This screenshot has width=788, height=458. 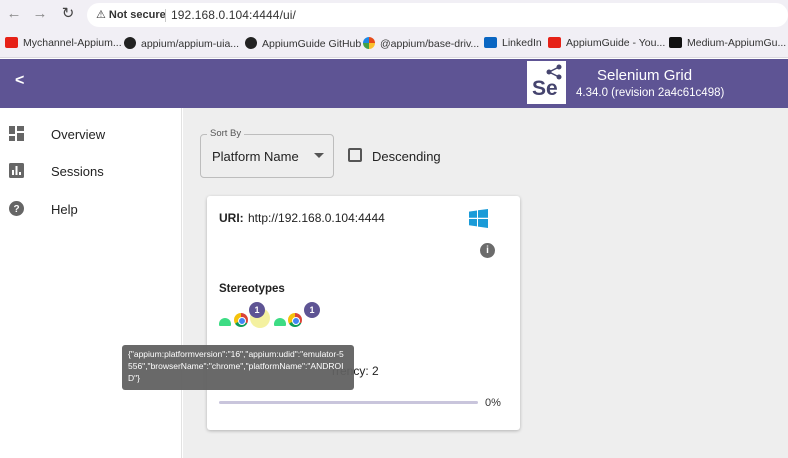 What do you see at coordinates (650, 93) in the screenshot?
I see `app-version: 4.34.0 (revision 2a4c61c498)` at bounding box center [650, 93].